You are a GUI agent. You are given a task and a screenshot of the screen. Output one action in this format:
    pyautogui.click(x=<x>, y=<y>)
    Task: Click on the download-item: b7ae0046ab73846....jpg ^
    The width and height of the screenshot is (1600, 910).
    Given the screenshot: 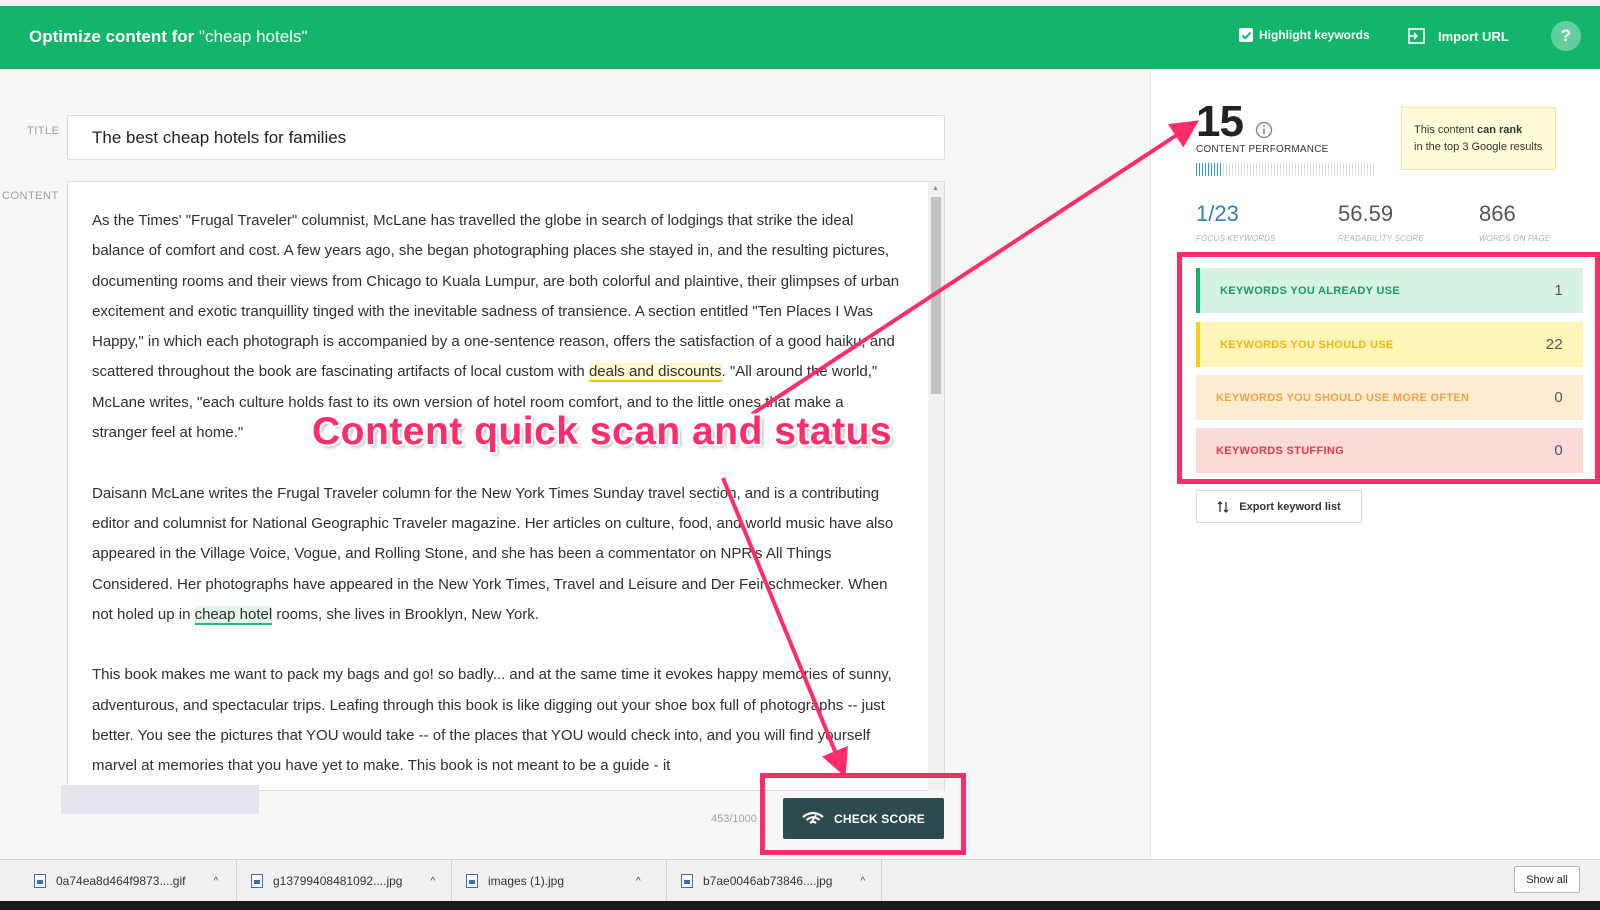 What is the action you would take?
    pyautogui.click(x=774, y=881)
    